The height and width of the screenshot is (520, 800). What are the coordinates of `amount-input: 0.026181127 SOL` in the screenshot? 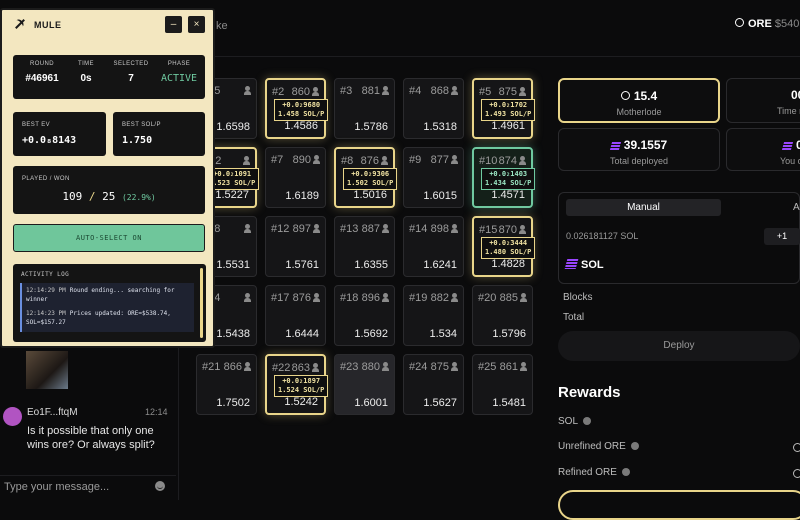 It's located at (602, 236).